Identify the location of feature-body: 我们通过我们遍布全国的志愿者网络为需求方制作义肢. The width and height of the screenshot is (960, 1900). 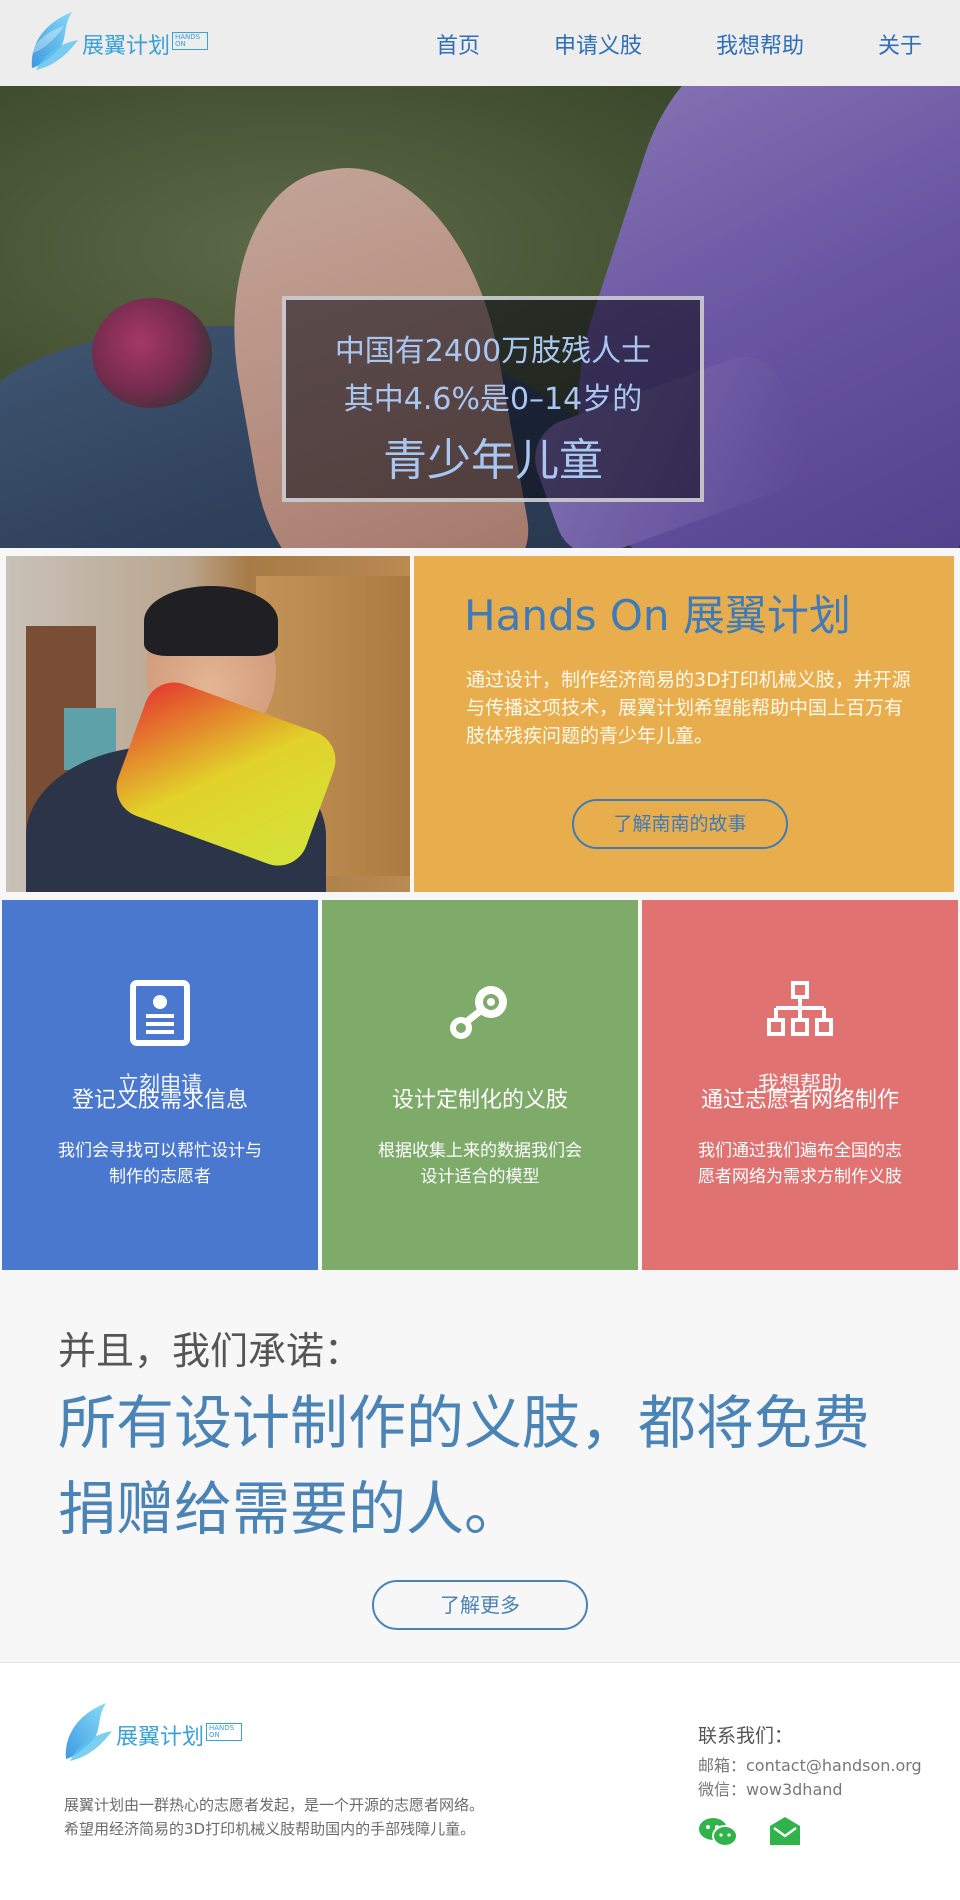
(800, 1164).